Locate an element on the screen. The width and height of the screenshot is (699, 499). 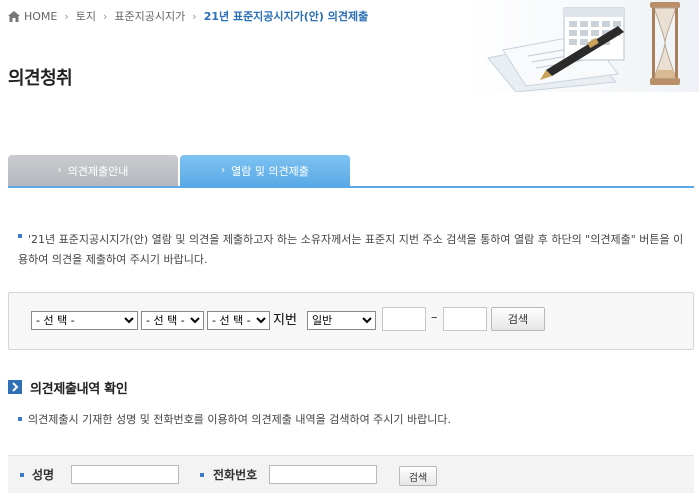
sigungu-select: - 선 택 - is located at coordinates (172, 320).